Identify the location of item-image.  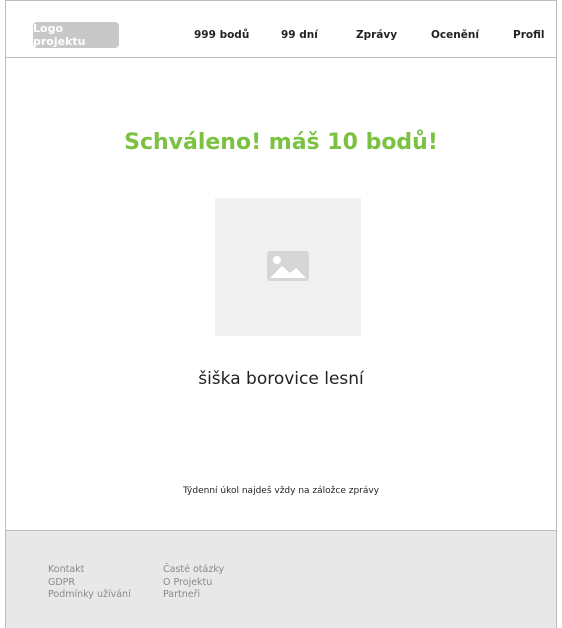
(288, 267).